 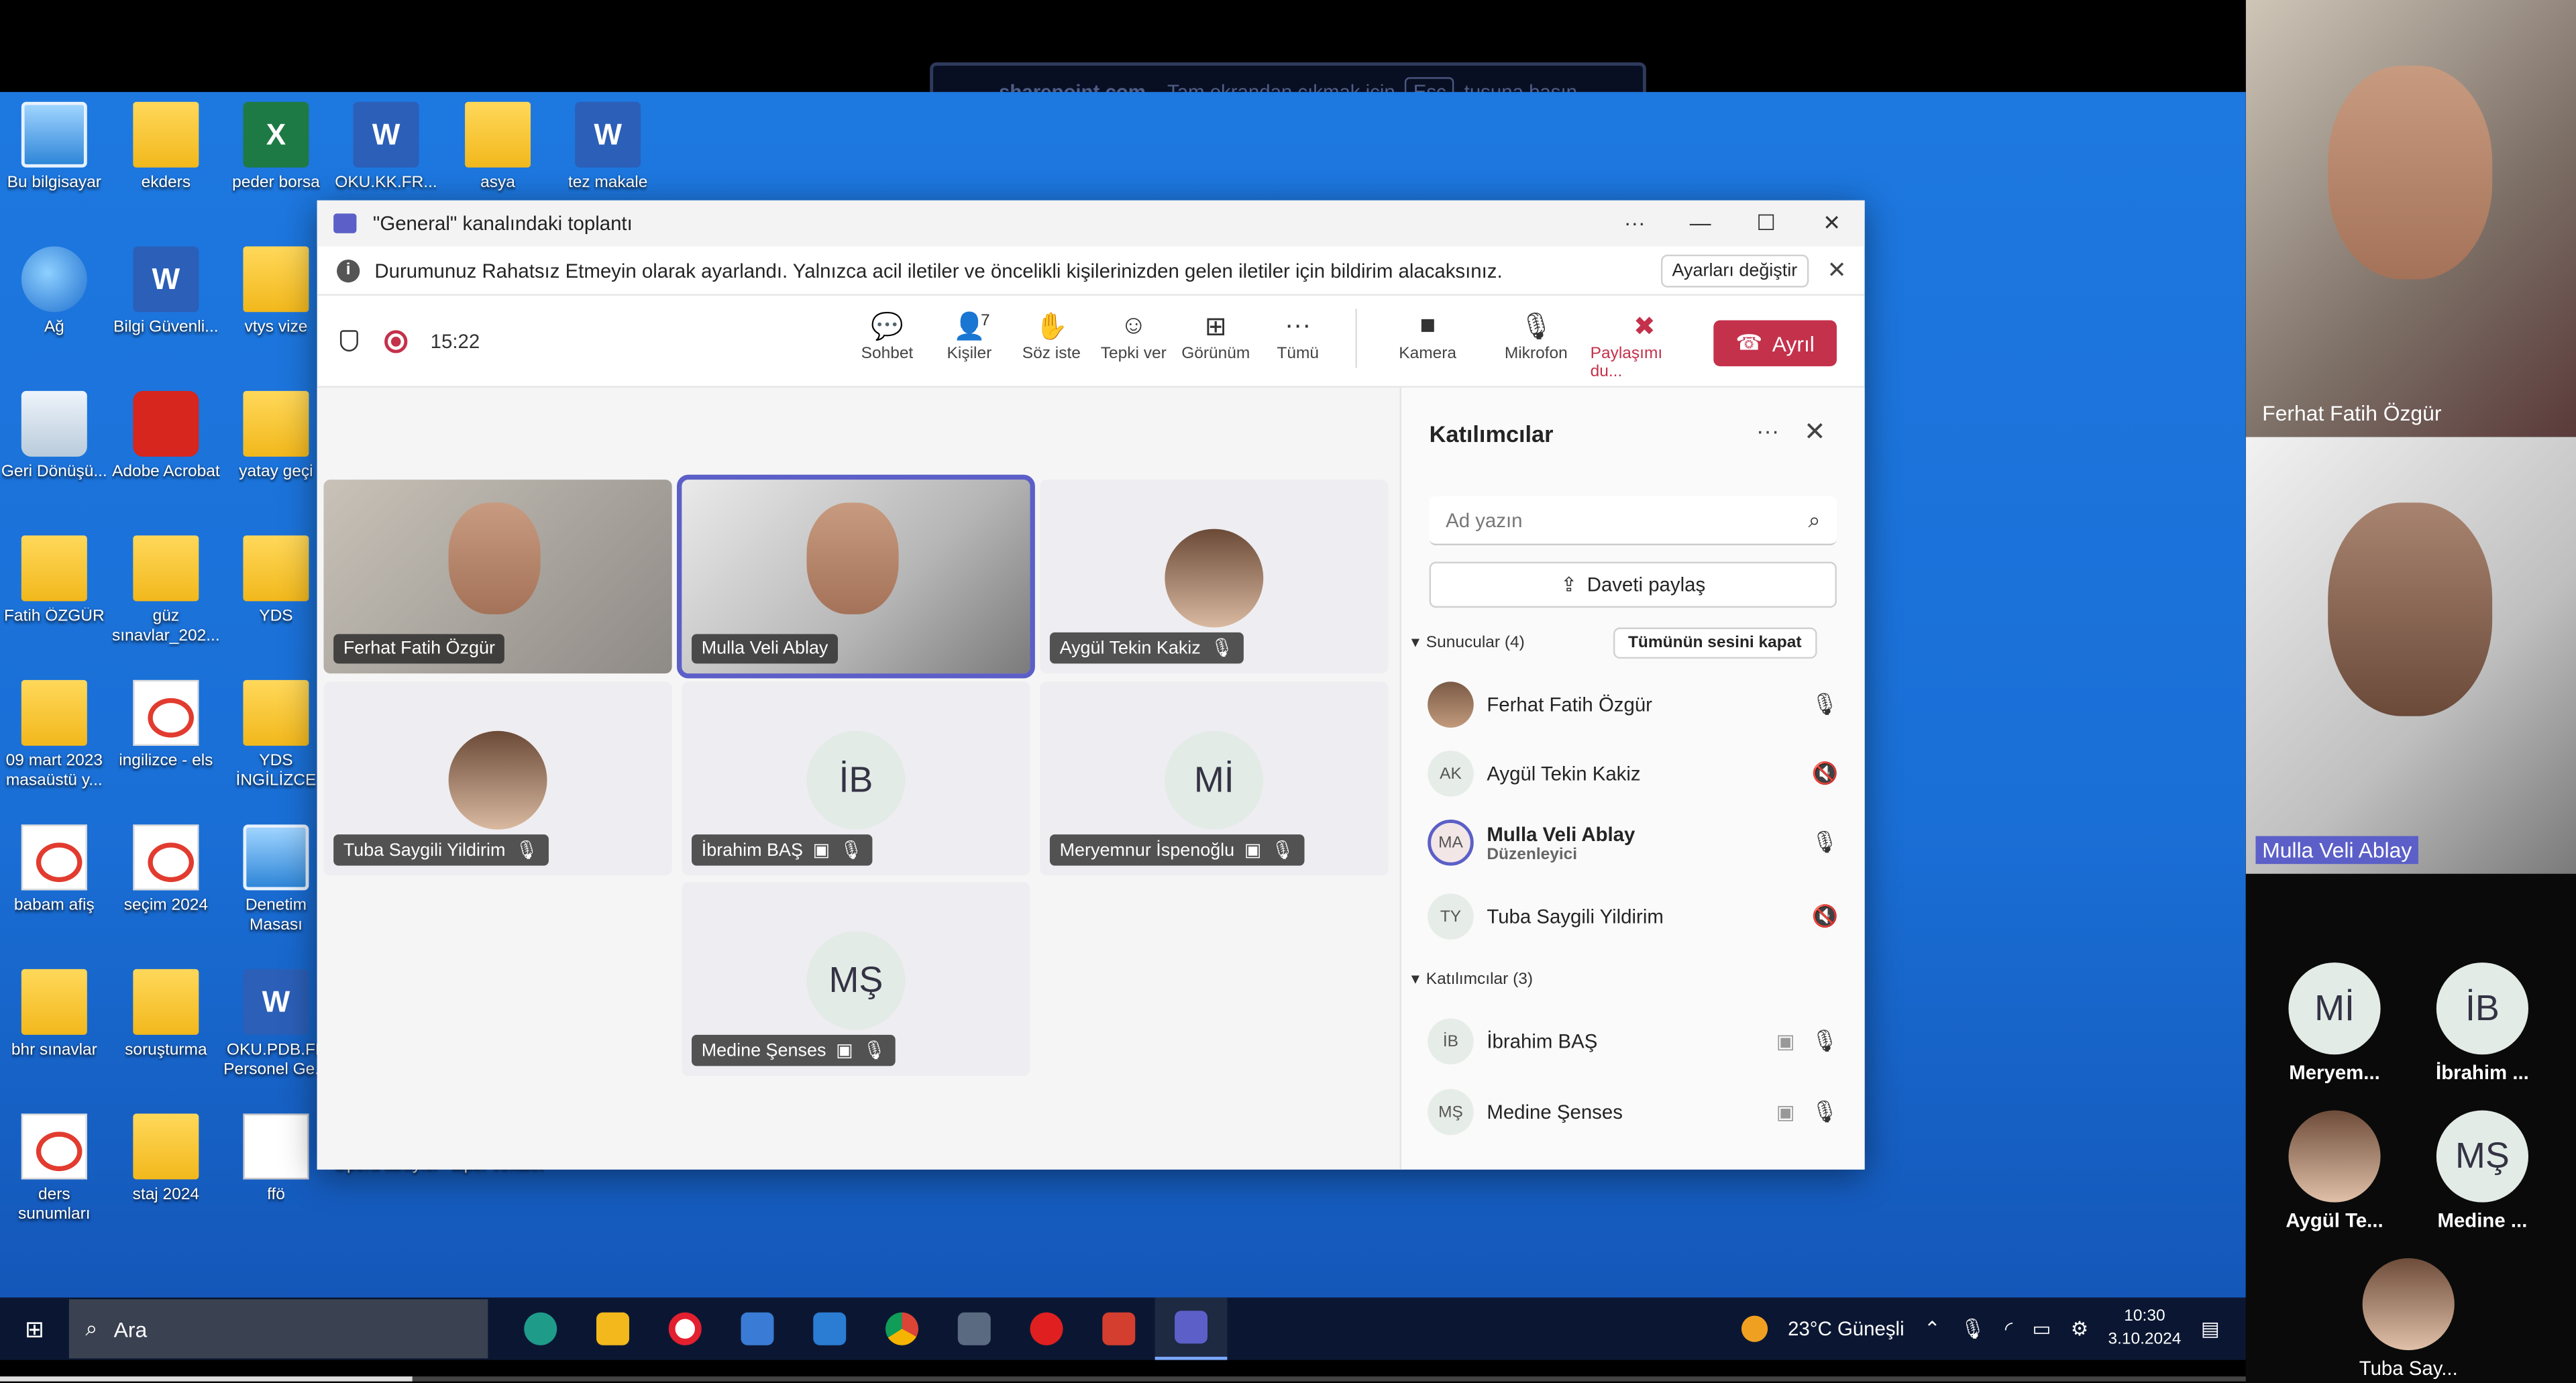 What do you see at coordinates (2144, 1329) in the screenshot?
I see `clock: 10:30 3.10.2024` at bounding box center [2144, 1329].